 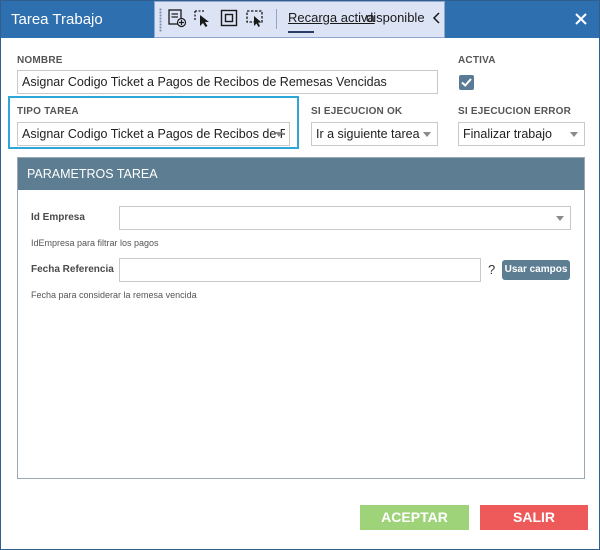 I want to click on add-tab-icon, so click(x=177, y=18).